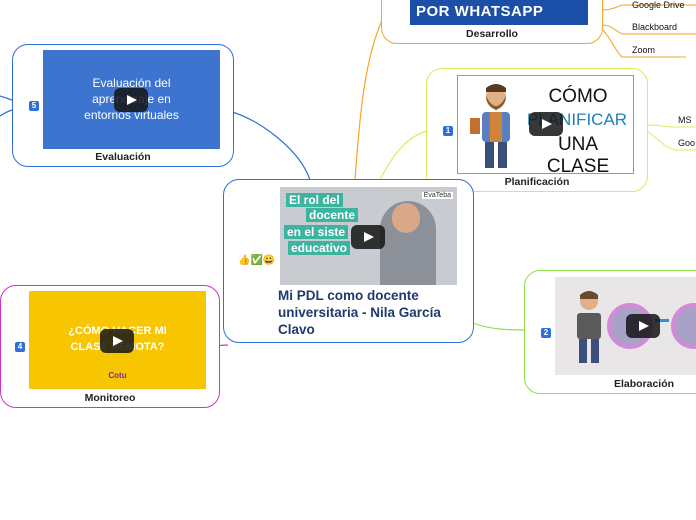  What do you see at coordinates (685, 120) in the screenshot?
I see `leaf-ms: MS` at bounding box center [685, 120].